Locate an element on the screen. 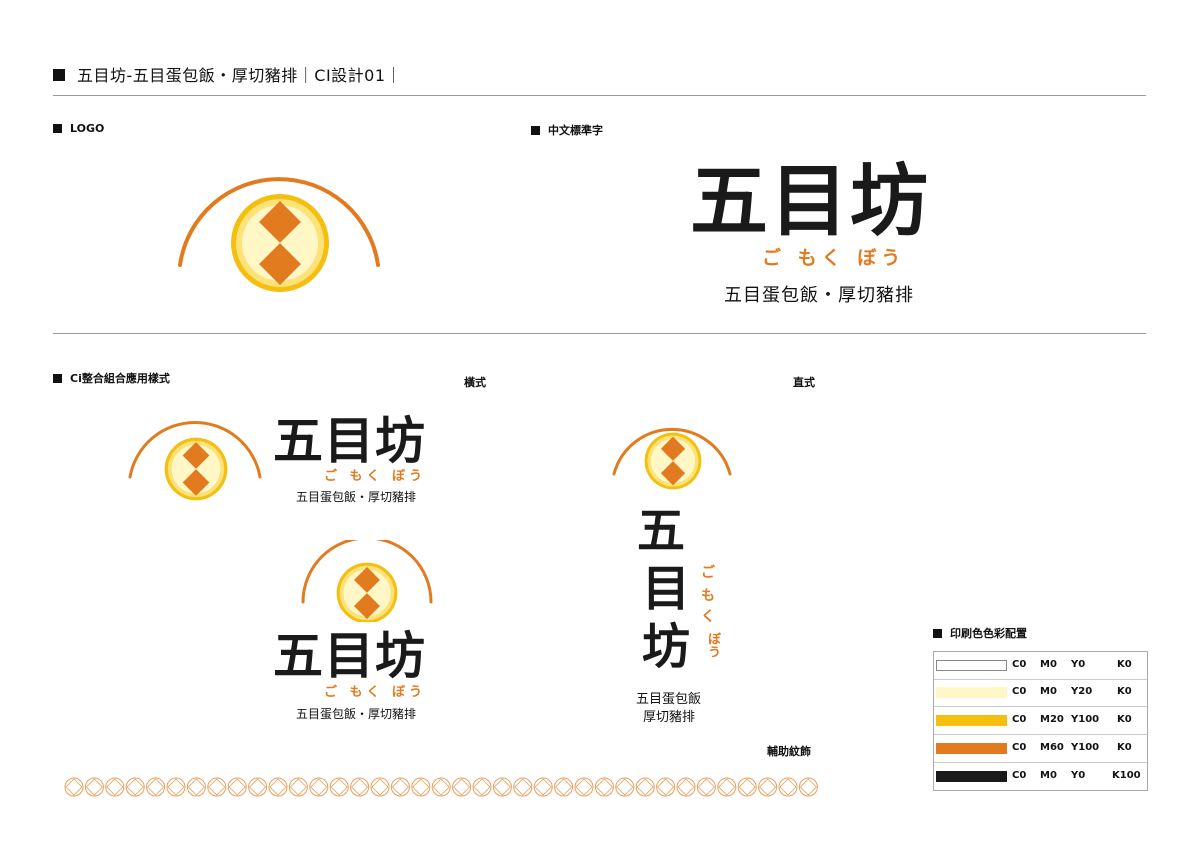 Image resolution: width=1200 pixels, height=849 pixels. vertical-kana-4: ぼう is located at coordinates (712, 645).